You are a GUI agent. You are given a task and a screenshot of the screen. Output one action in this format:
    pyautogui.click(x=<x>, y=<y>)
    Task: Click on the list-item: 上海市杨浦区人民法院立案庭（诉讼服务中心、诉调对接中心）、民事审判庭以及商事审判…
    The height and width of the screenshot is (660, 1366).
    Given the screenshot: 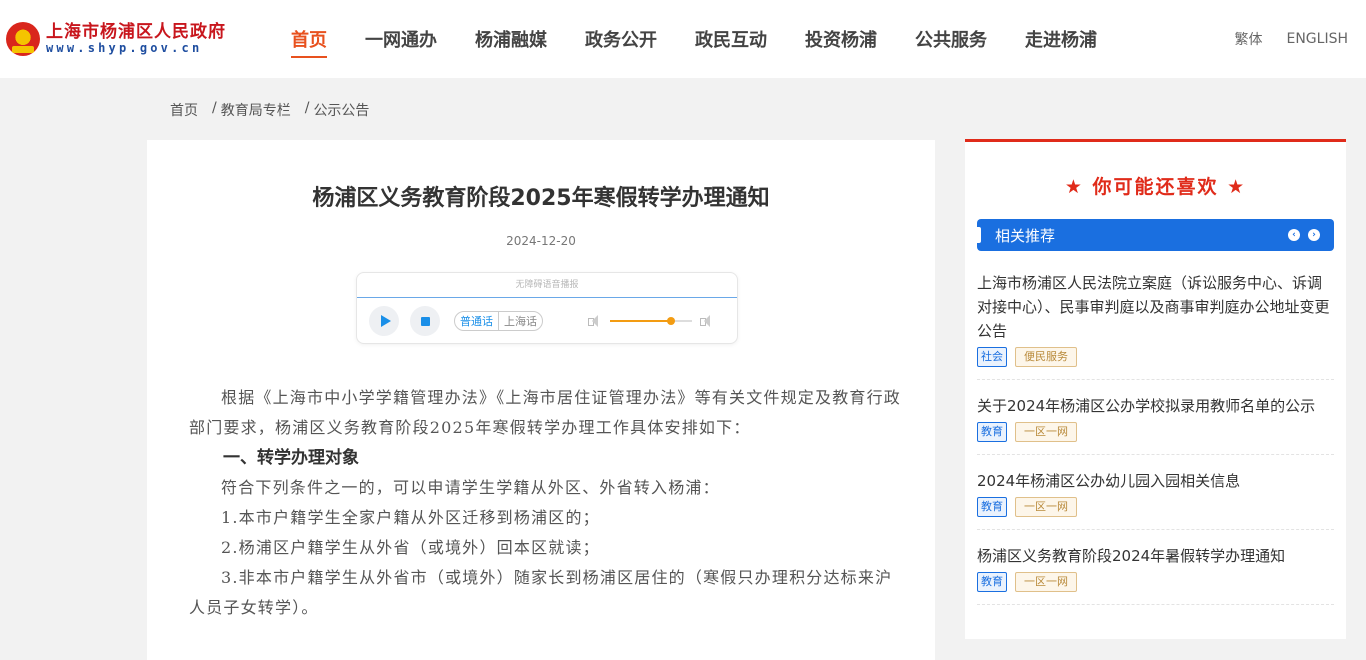 What is the action you would take?
    pyautogui.click(x=1155, y=325)
    